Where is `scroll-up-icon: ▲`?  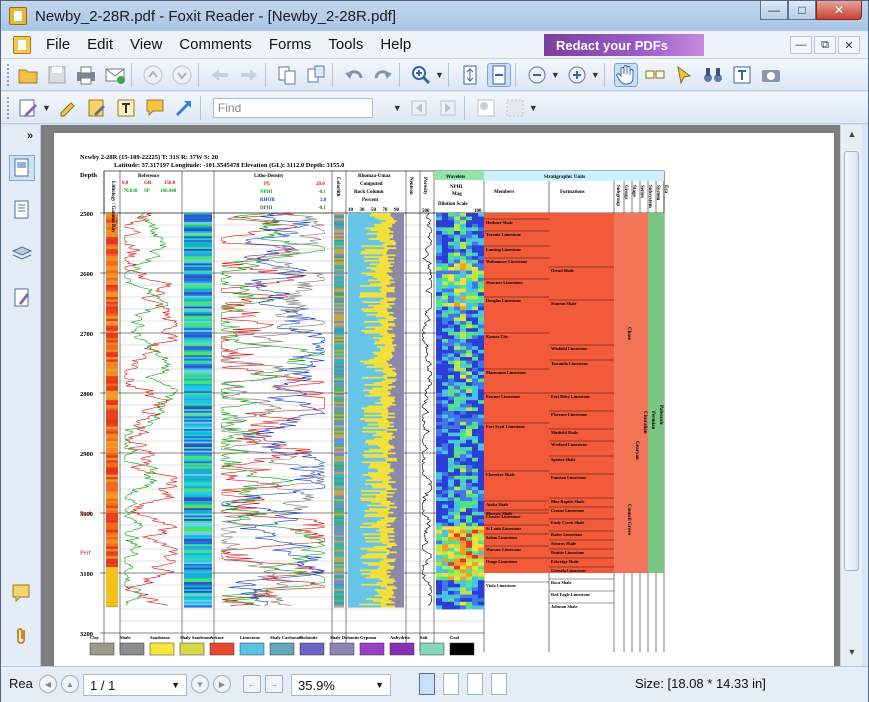 scroll-up-icon: ▲ is located at coordinates (852, 136).